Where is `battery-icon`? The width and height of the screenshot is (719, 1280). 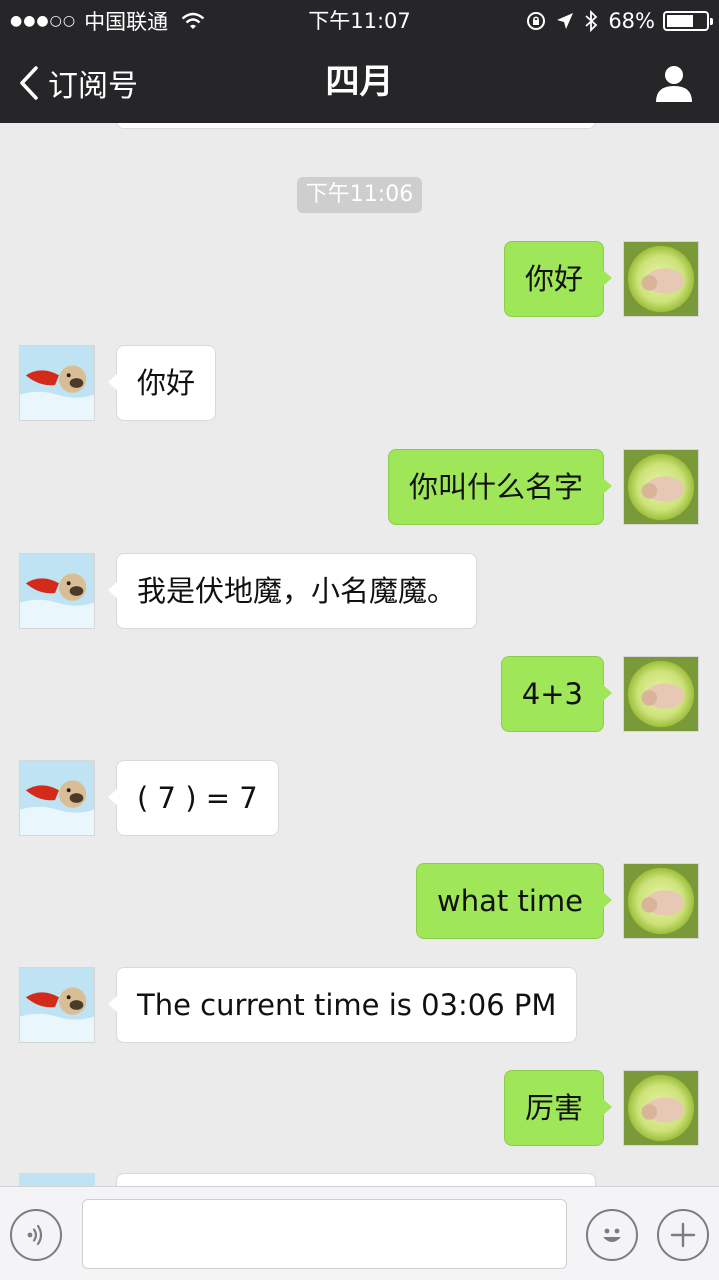 battery-icon is located at coordinates (688, 21).